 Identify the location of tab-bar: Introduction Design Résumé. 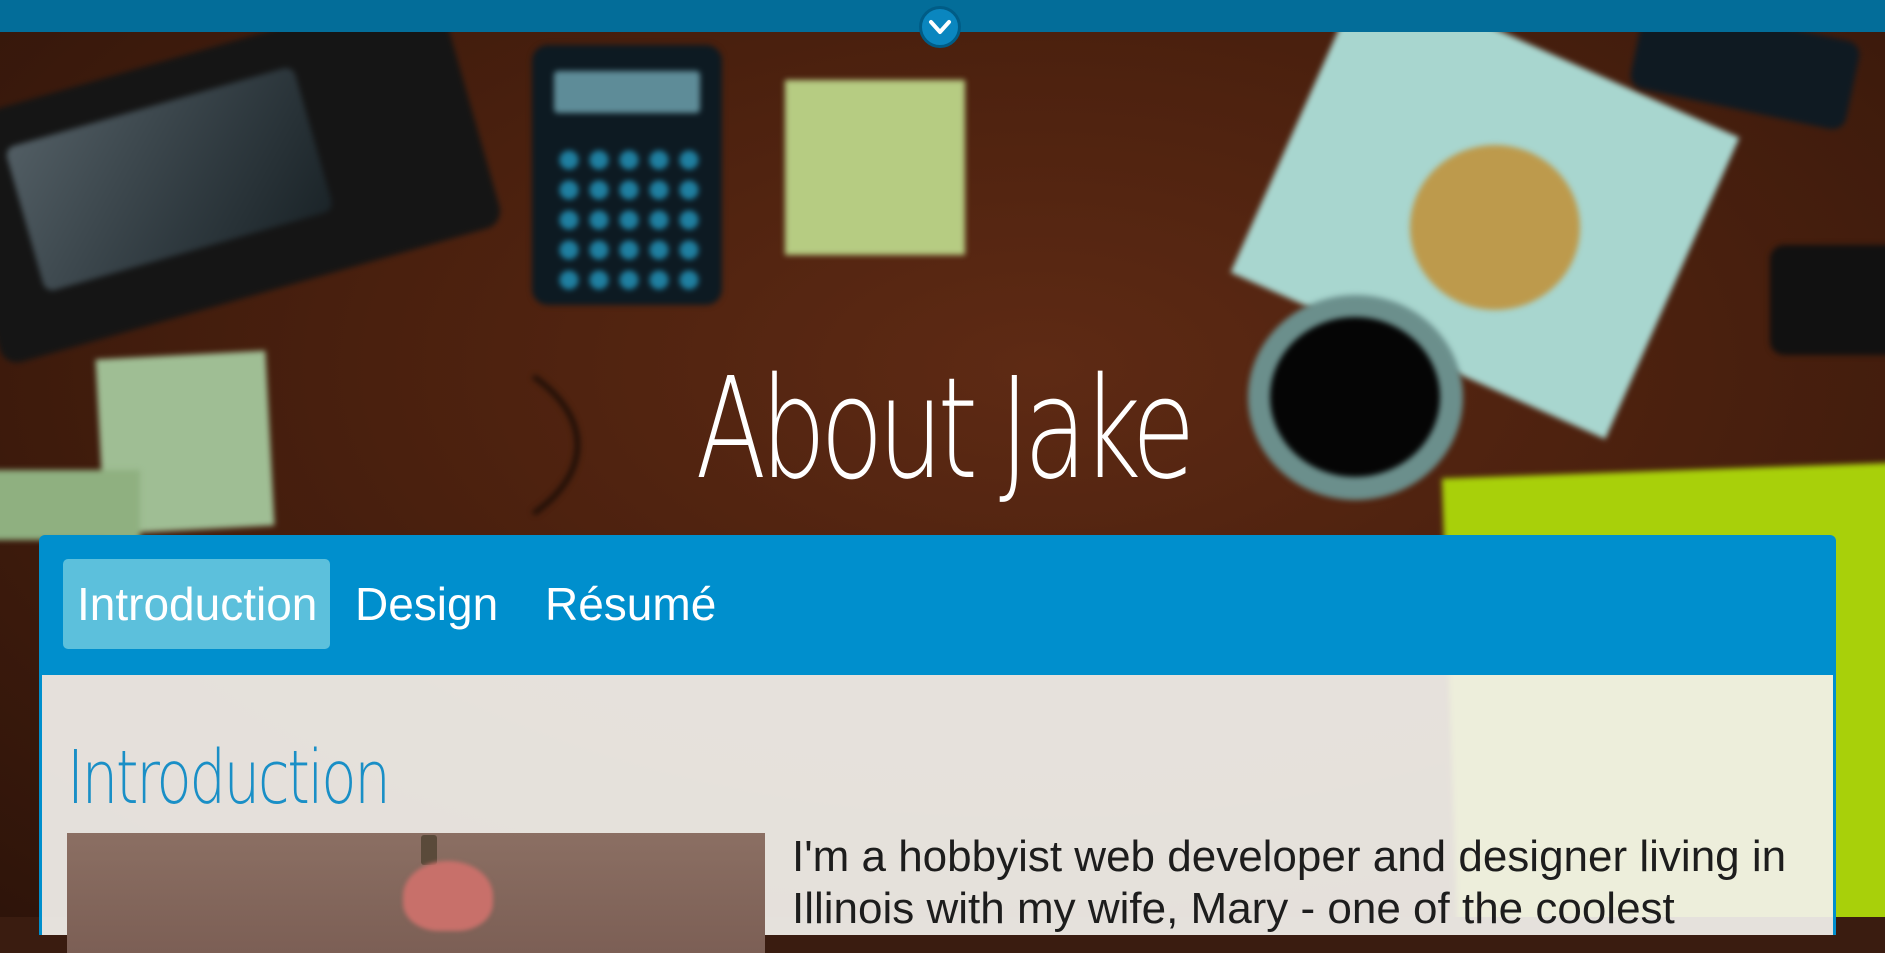
(937, 605).